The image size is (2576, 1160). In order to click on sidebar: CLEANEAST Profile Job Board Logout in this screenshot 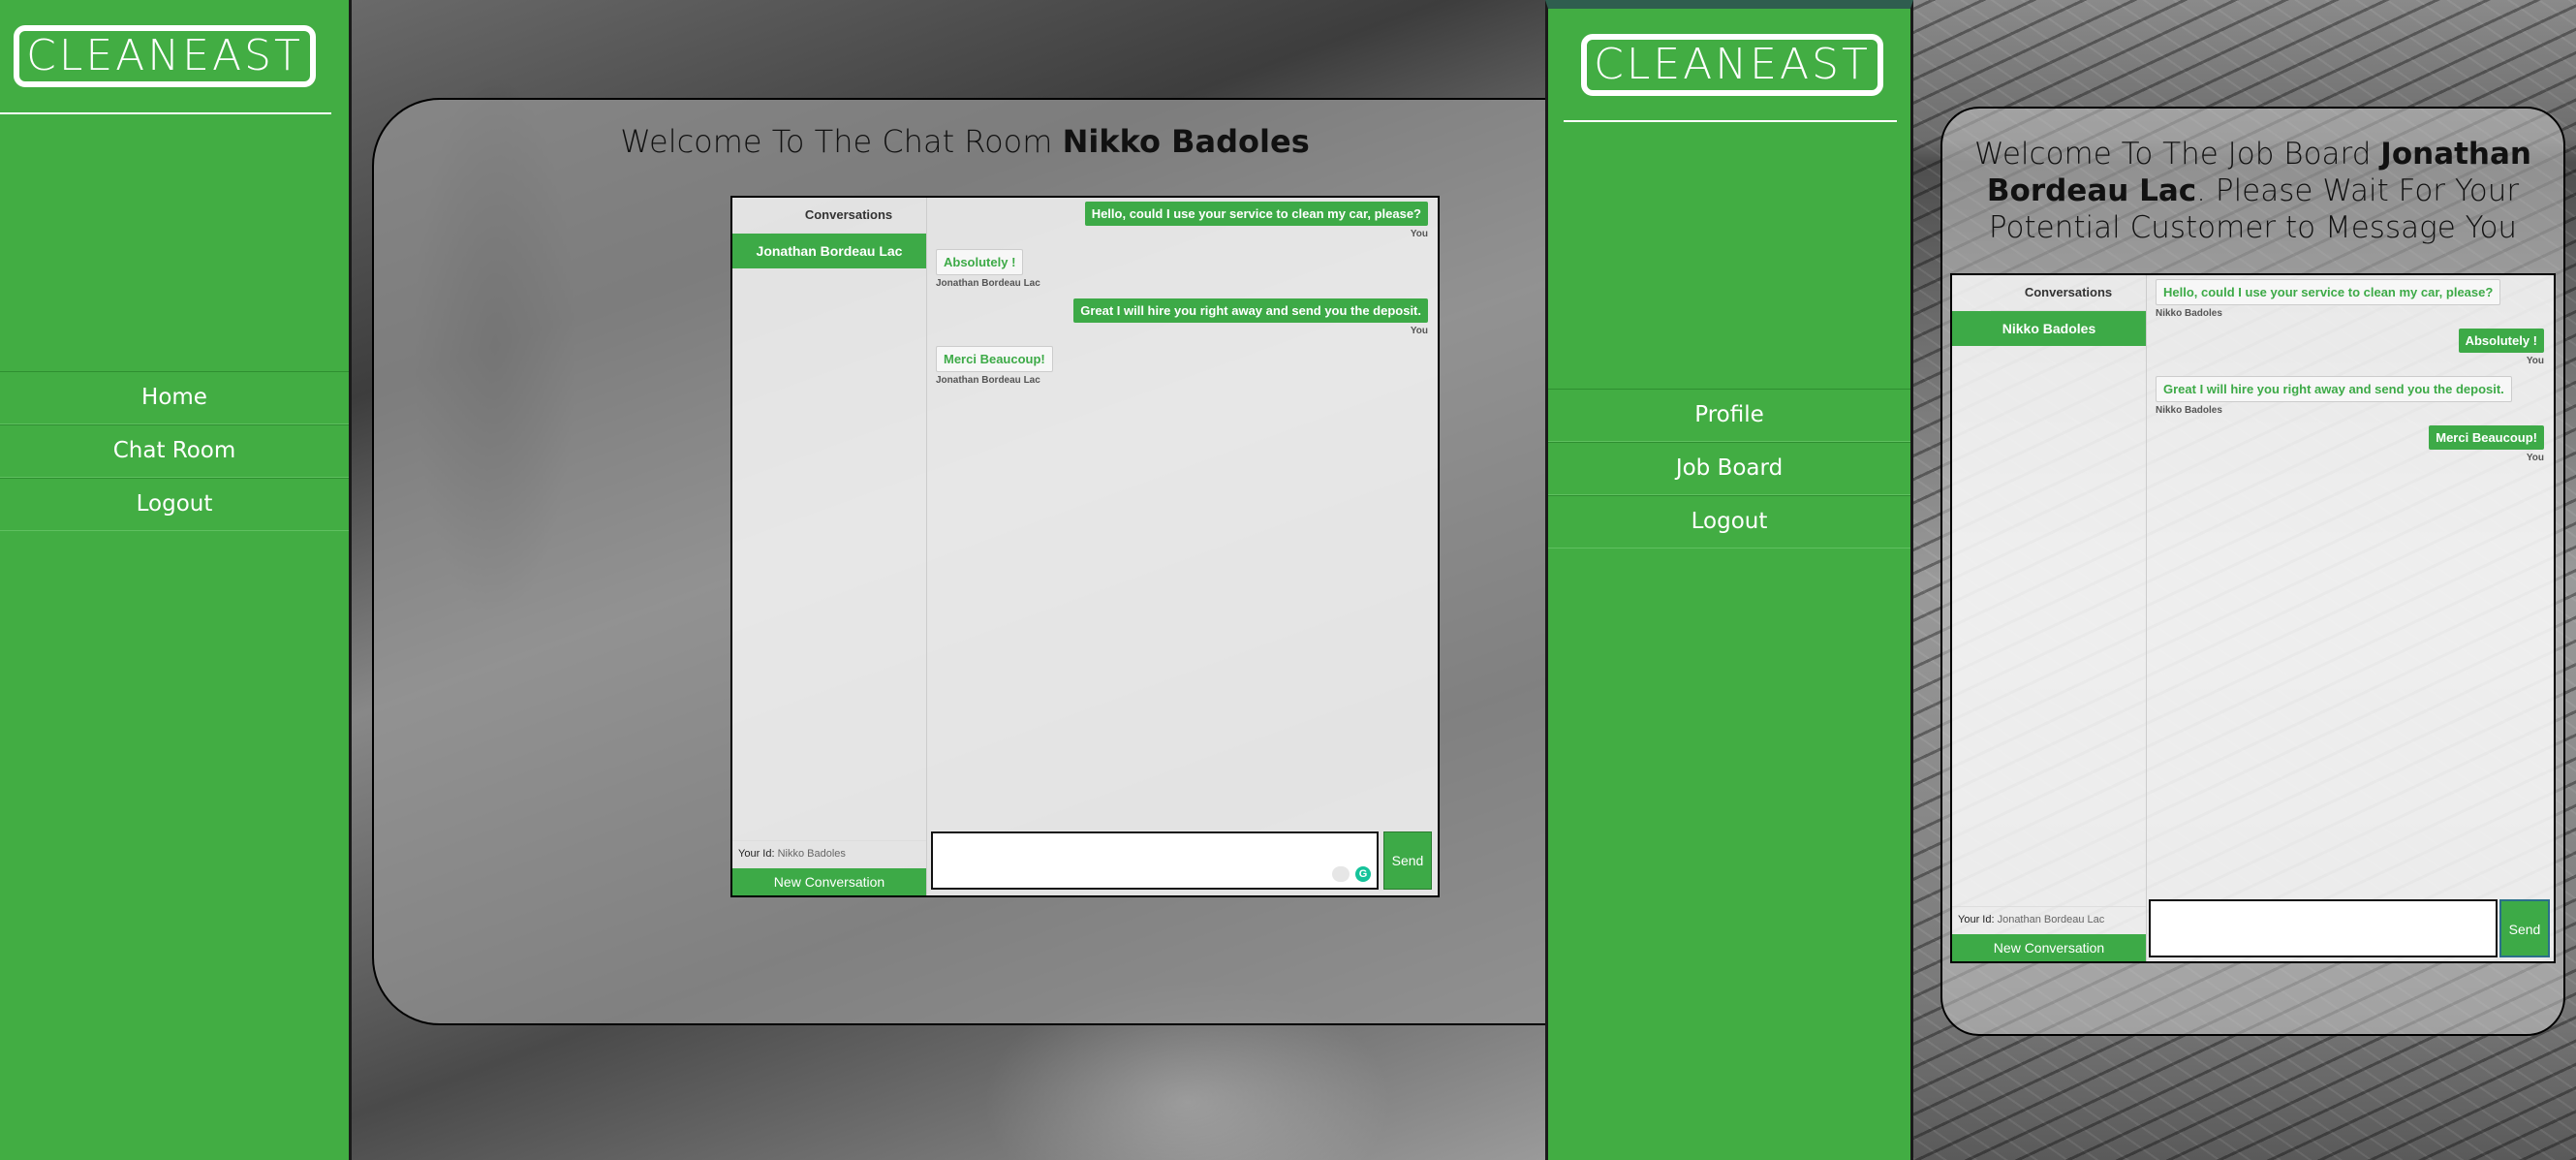, I will do `click(1729, 580)`.